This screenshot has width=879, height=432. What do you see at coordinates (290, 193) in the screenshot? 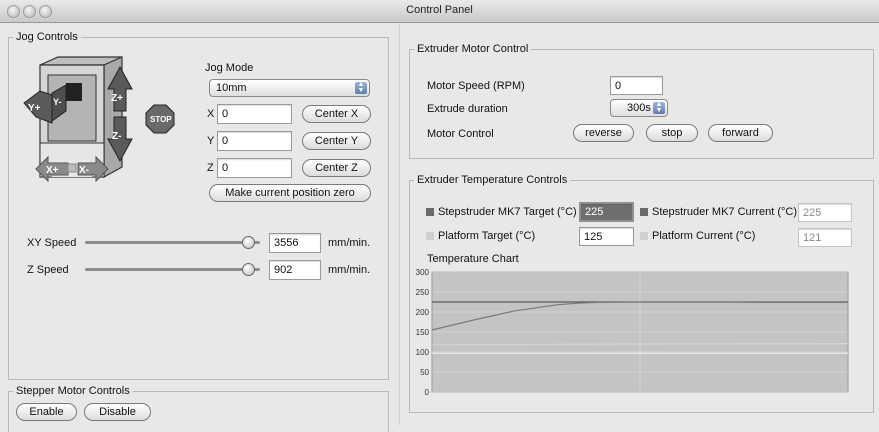
I see `make-position-zero-button: Make current position zero` at bounding box center [290, 193].